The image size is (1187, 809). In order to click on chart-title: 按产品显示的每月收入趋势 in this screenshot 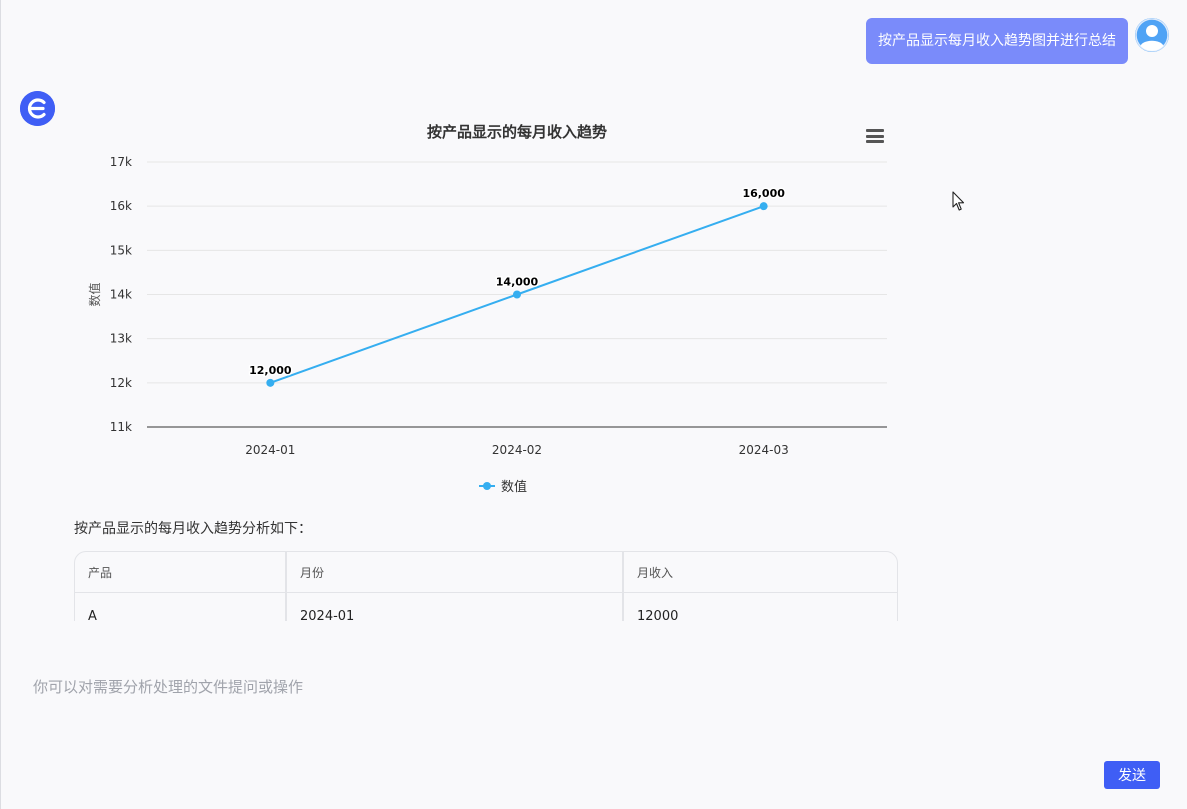, I will do `click(517, 132)`.